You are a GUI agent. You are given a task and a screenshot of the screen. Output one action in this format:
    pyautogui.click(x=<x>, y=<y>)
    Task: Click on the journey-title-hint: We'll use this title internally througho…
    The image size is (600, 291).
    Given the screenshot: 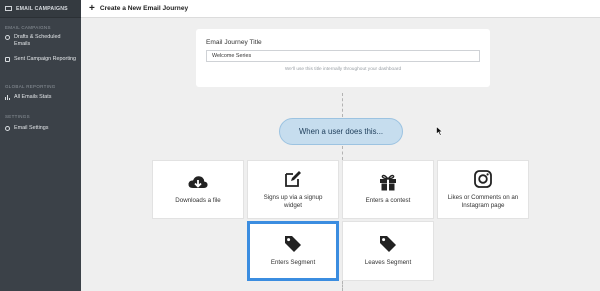 What is the action you would take?
    pyautogui.click(x=343, y=69)
    